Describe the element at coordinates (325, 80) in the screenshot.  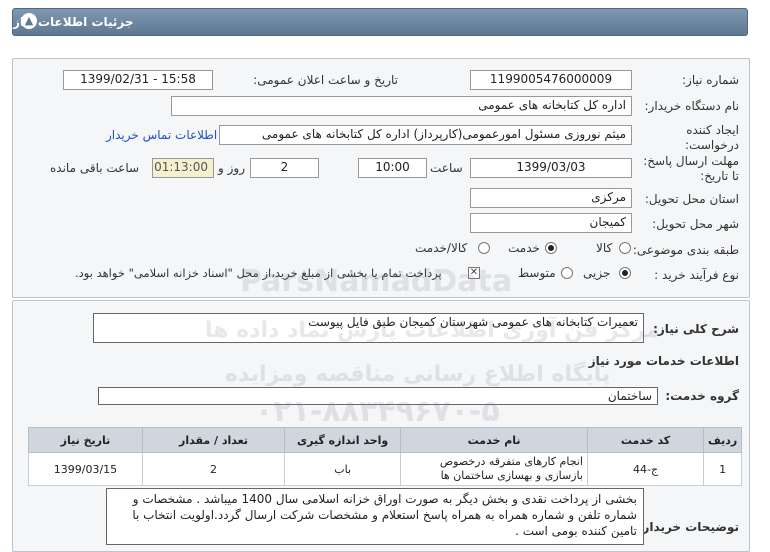
I see `announce-label: تاریخ و ساعت اعلان عمومی:` at that location.